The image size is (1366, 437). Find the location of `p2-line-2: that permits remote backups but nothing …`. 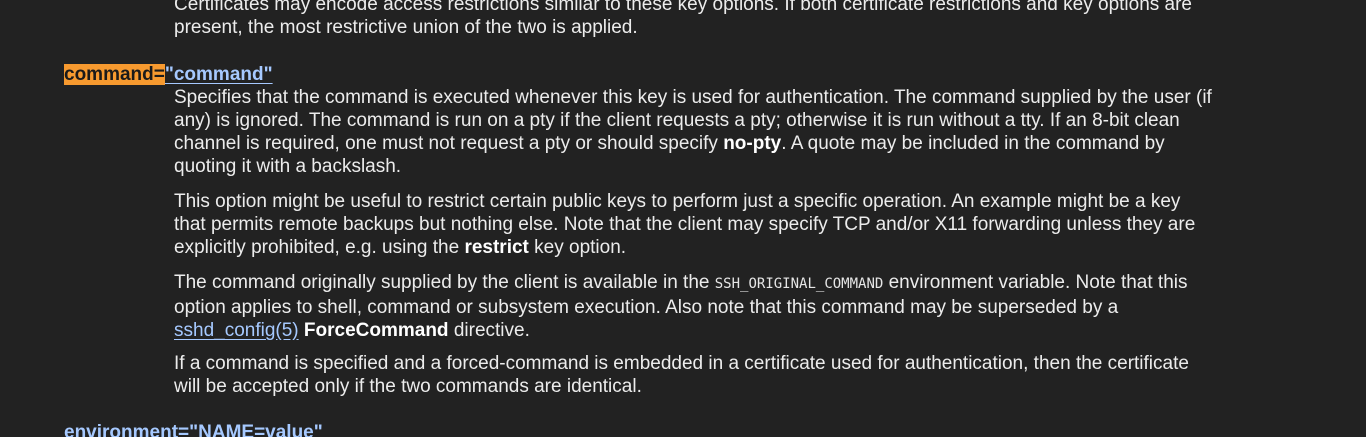

p2-line-2: that permits remote backups but nothing … is located at coordinates (685, 224).